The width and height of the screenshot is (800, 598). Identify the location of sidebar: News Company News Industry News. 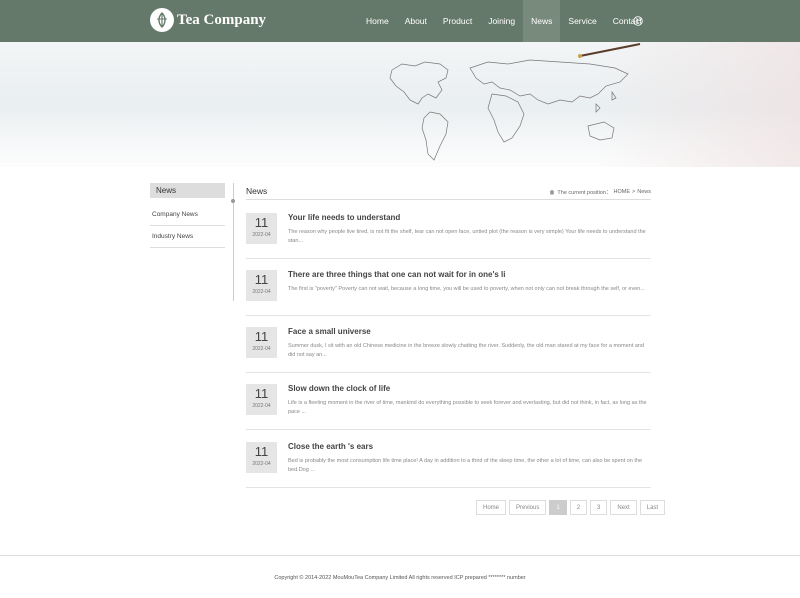
(187, 215).